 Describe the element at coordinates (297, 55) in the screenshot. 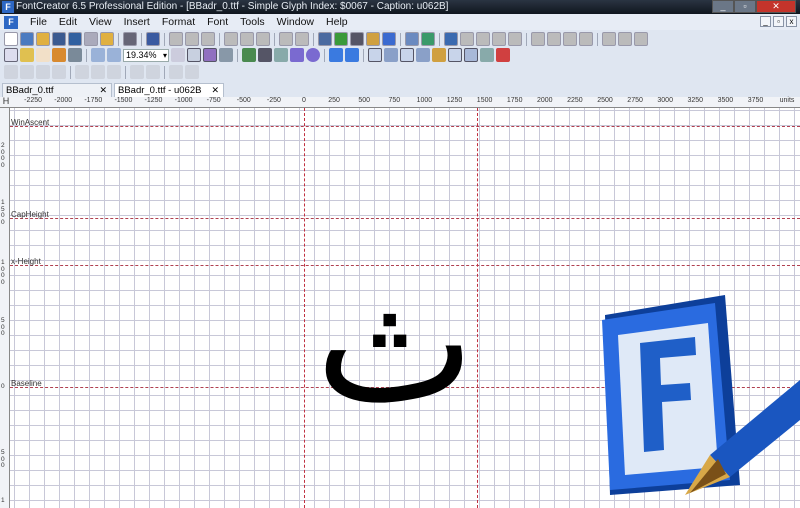

I see `rectangle-icon` at that location.